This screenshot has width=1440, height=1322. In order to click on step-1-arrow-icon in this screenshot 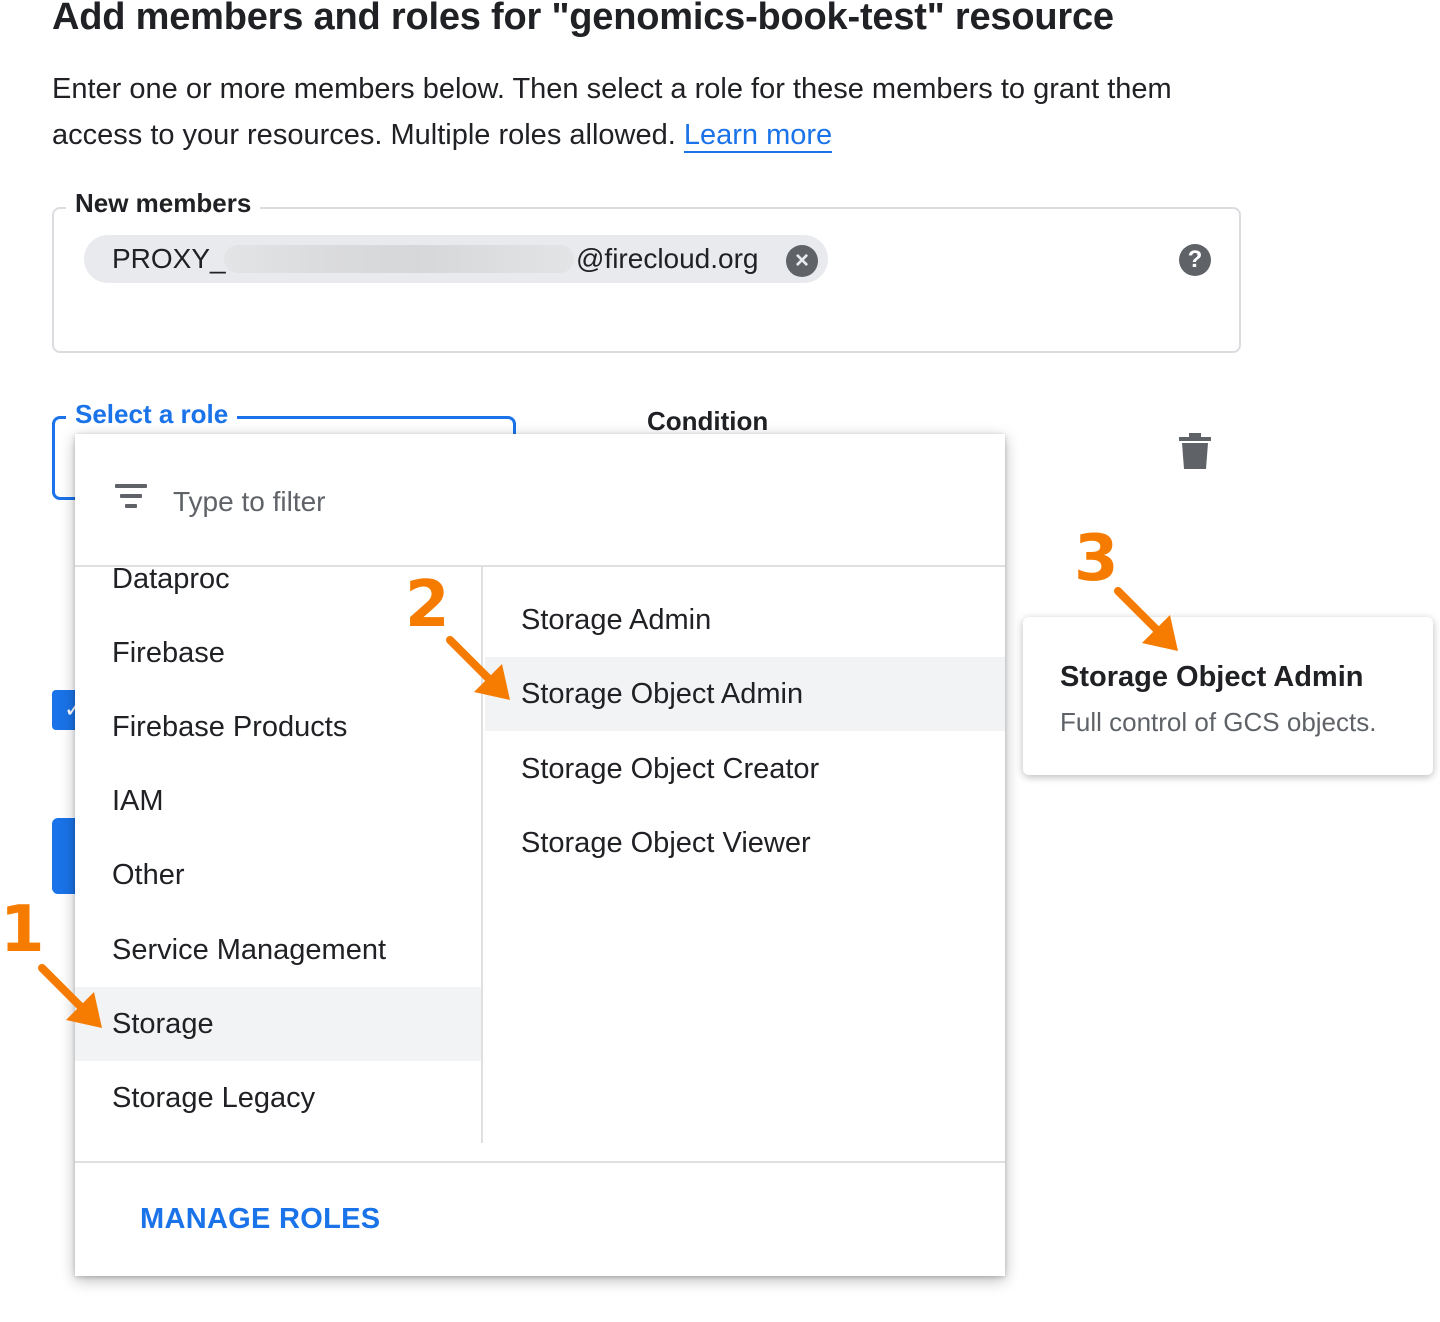, I will do `click(70, 996)`.